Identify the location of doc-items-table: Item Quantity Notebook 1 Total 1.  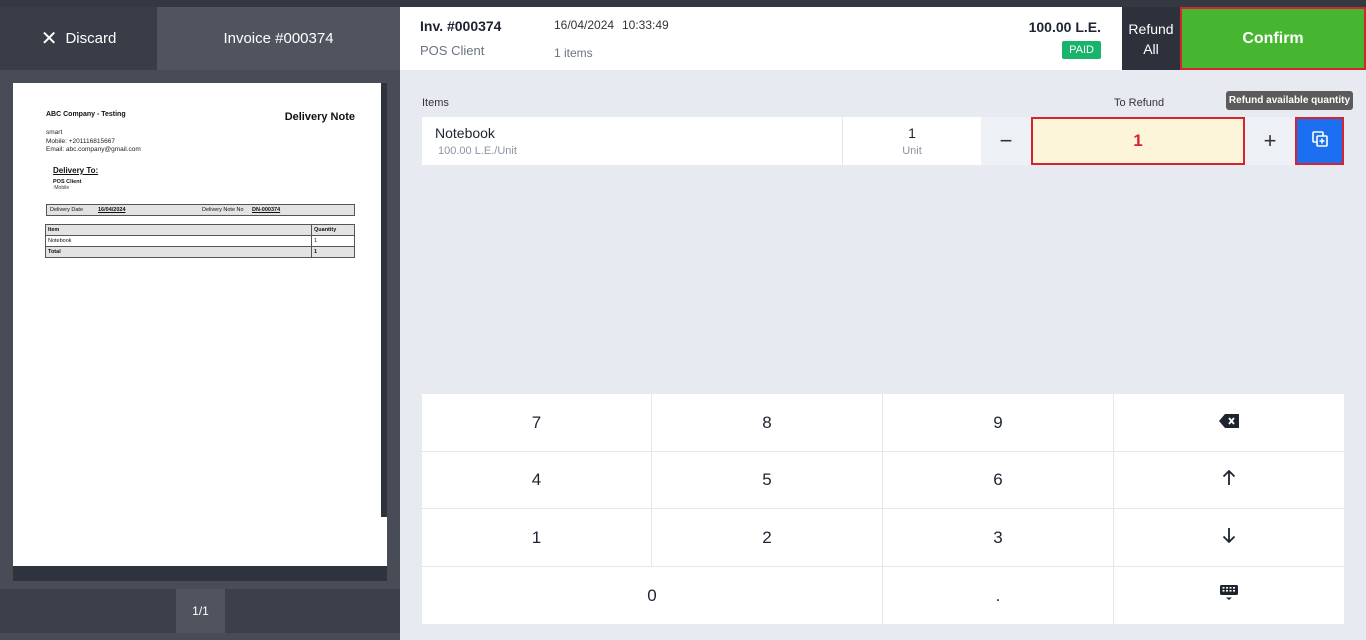
(200, 241).